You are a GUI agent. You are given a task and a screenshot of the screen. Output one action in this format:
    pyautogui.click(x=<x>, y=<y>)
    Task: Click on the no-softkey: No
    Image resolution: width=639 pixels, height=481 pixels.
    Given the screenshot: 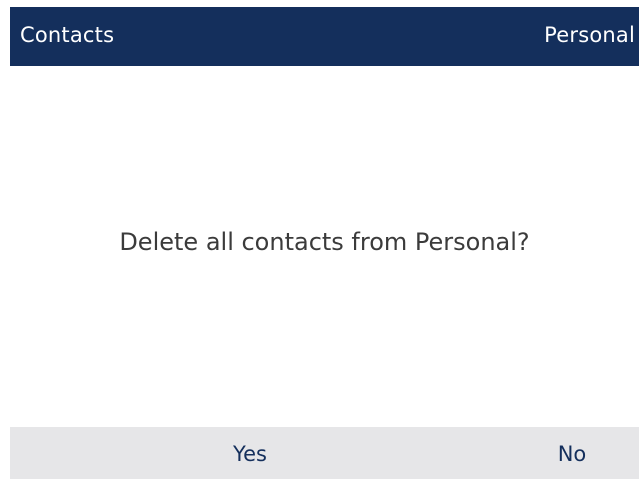 What is the action you would take?
    pyautogui.click(x=572, y=453)
    